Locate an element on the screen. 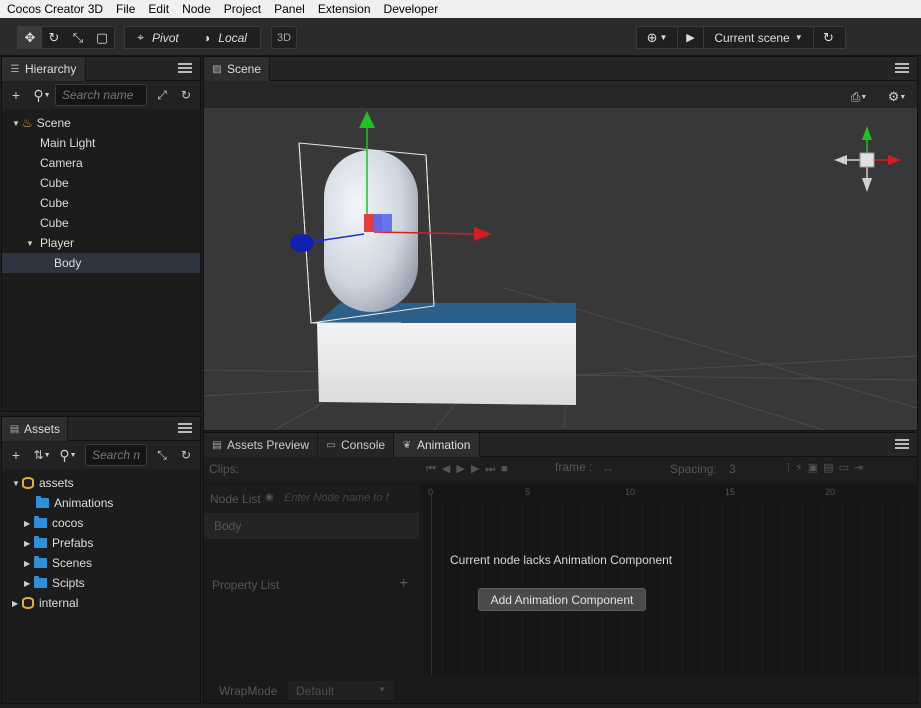 This screenshot has height=708, width=921. sort-icon: ⇅ ▼ is located at coordinates (42, 455).